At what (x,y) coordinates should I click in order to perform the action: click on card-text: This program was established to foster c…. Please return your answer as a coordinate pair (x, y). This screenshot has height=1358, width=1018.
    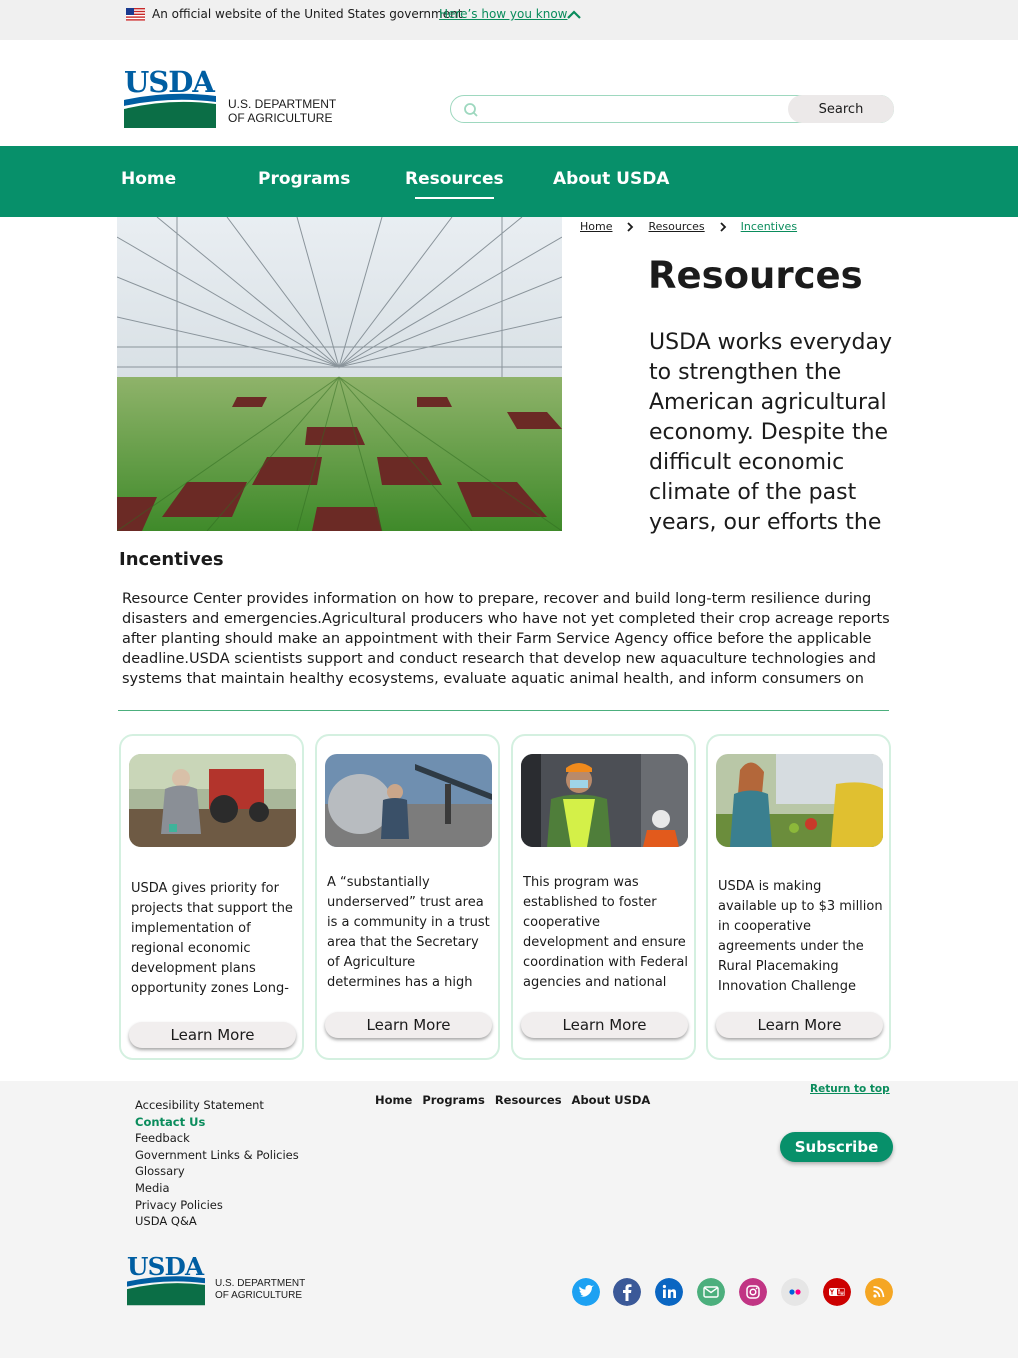
    Looking at the image, I should click on (605, 932).